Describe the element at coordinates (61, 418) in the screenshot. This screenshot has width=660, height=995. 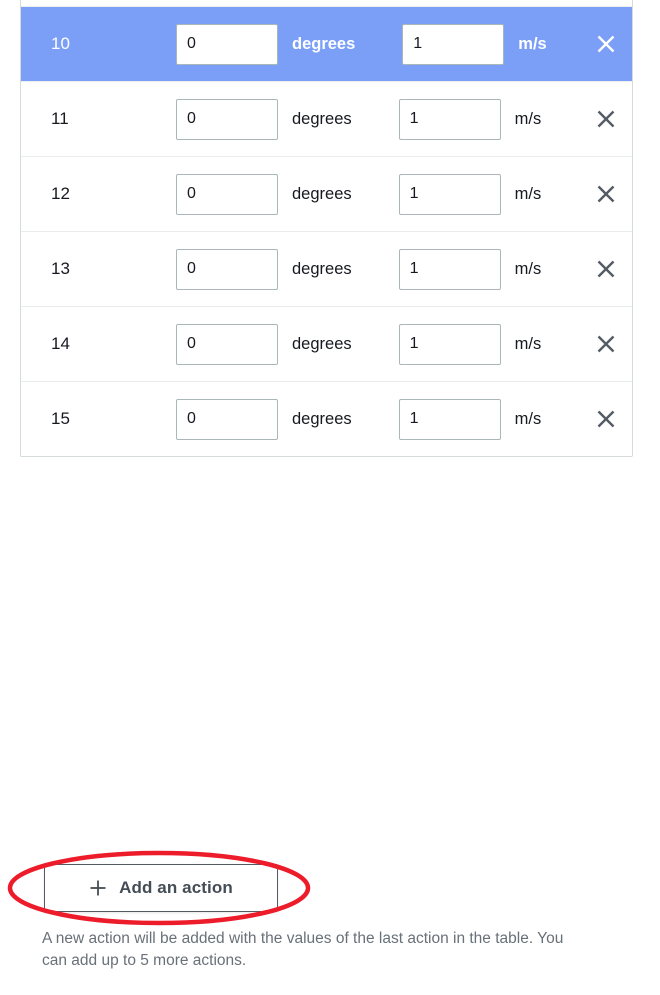
I see `row-index: 15` at that location.